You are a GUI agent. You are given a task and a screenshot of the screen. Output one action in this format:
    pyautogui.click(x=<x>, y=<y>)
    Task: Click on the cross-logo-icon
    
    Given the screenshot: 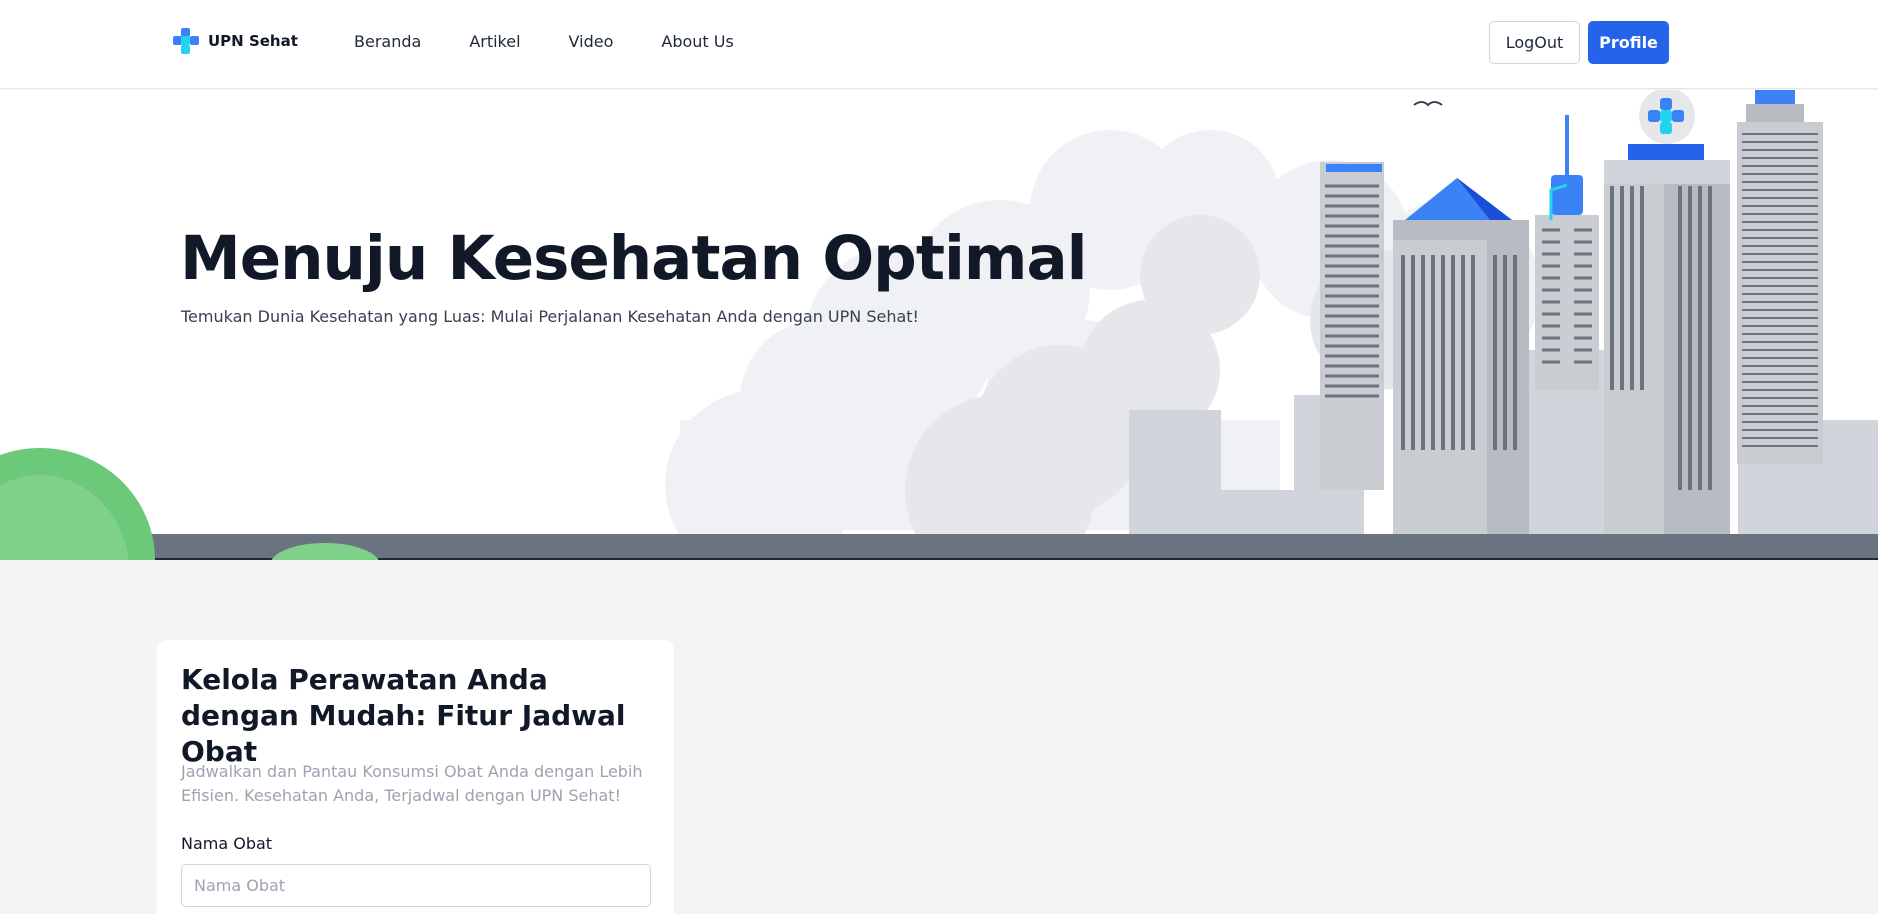 What is the action you would take?
    pyautogui.click(x=186, y=41)
    